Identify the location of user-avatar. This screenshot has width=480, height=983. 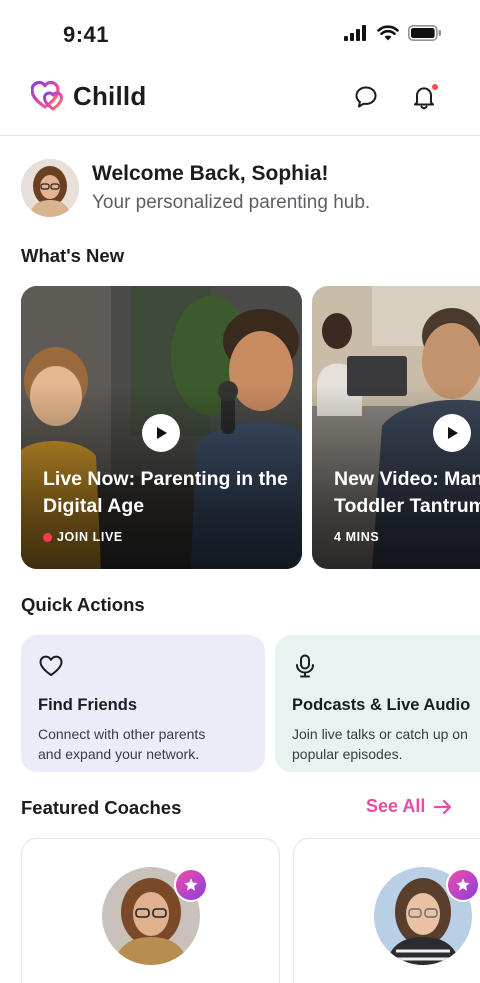
(50, 188).